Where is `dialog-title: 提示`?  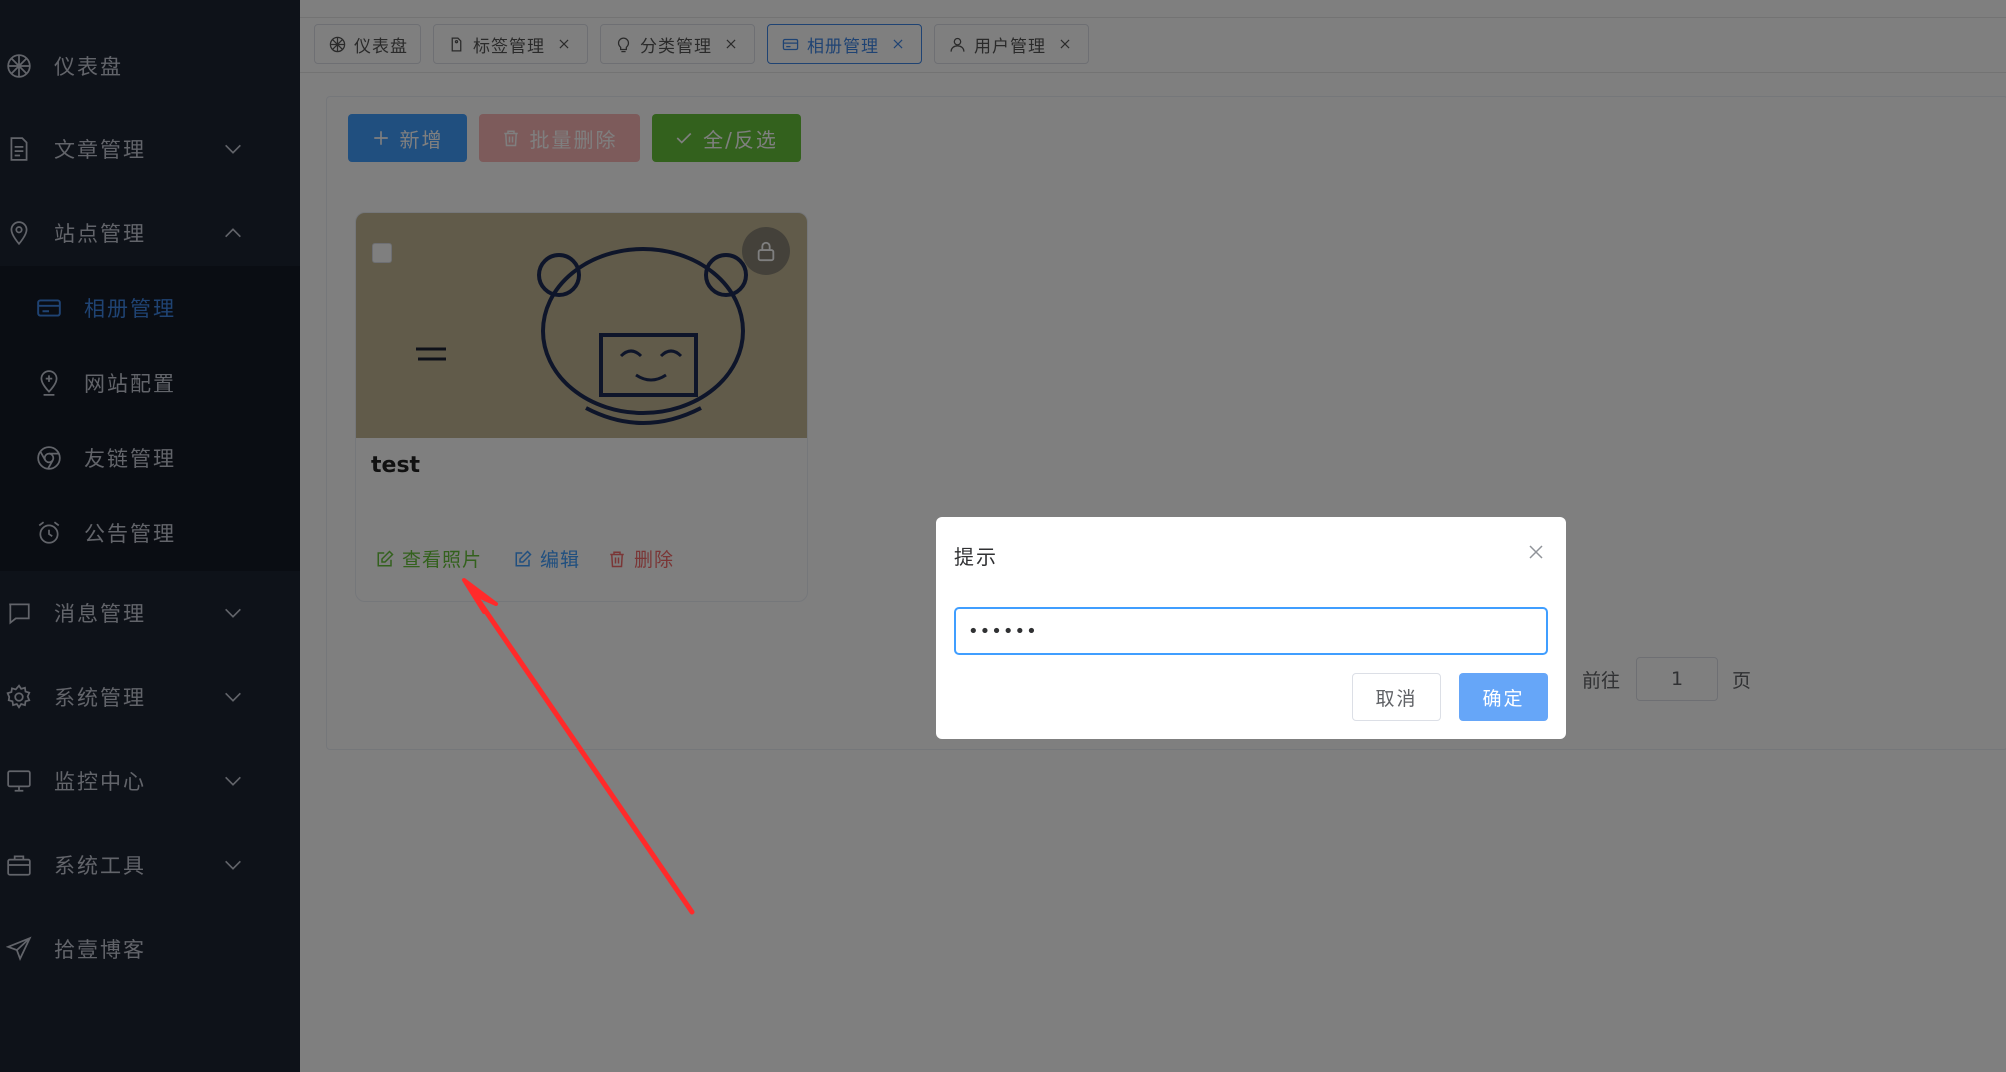 dialog-title: 提示 is located at coordinates (976, 557).